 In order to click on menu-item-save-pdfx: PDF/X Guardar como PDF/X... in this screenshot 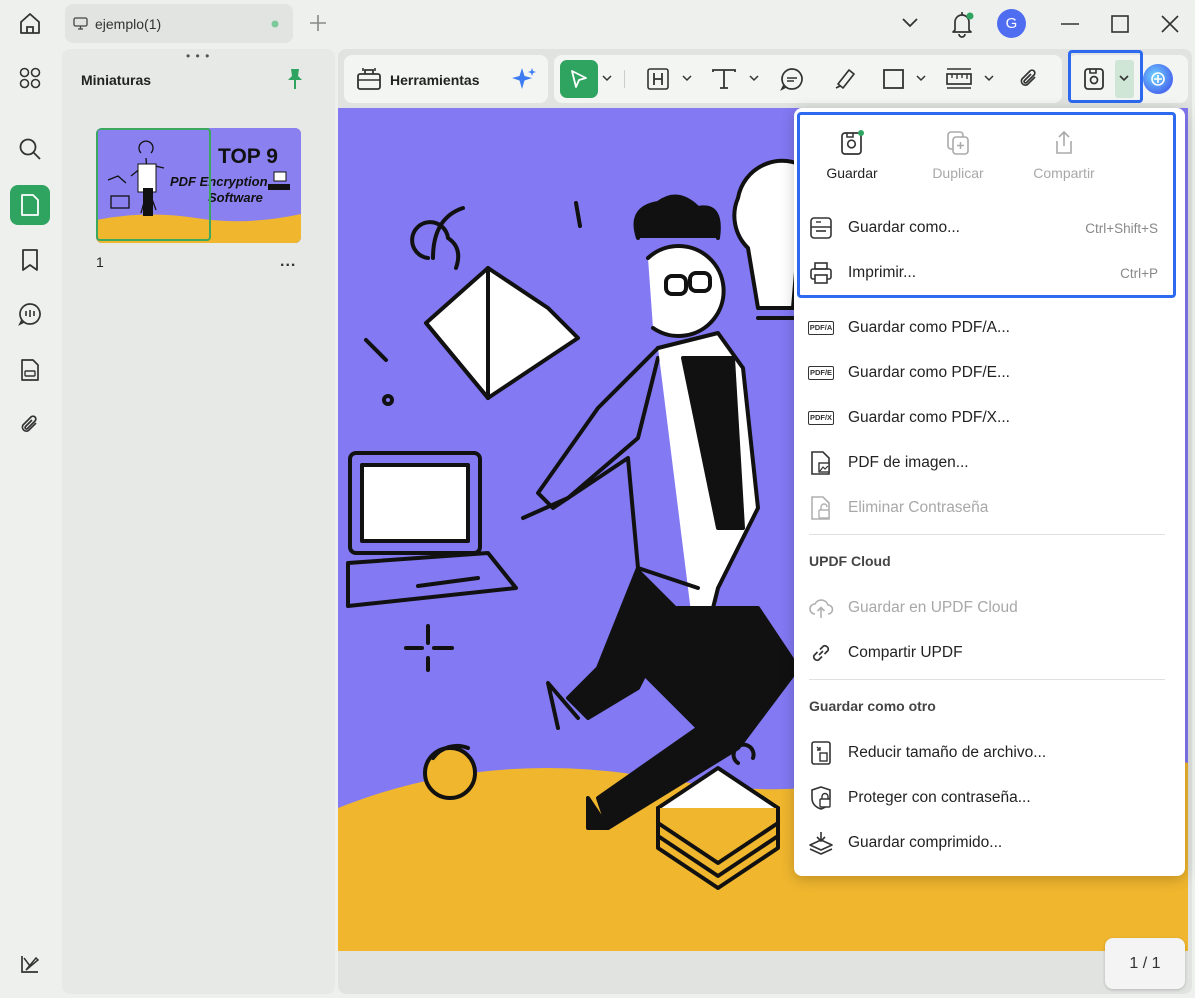, I will do `click(987, 418)`.